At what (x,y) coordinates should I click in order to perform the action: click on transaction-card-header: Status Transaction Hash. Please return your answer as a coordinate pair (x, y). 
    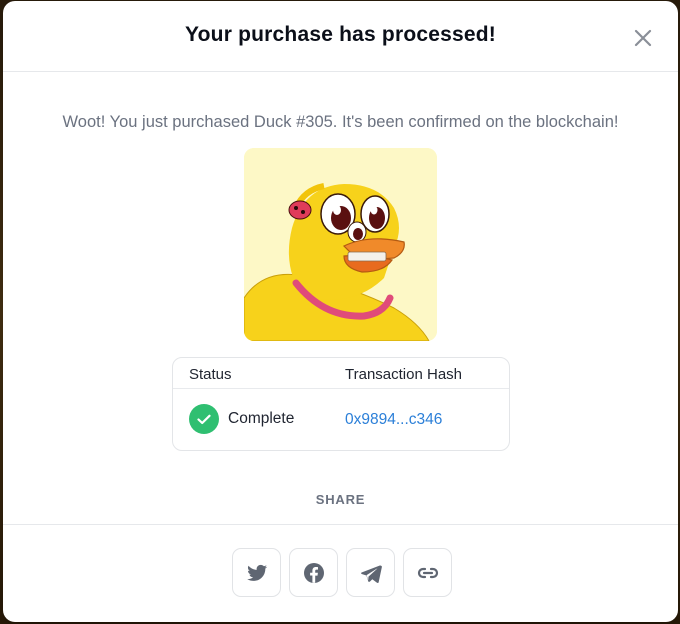
    Looking at the image, I should click on (341, 373).